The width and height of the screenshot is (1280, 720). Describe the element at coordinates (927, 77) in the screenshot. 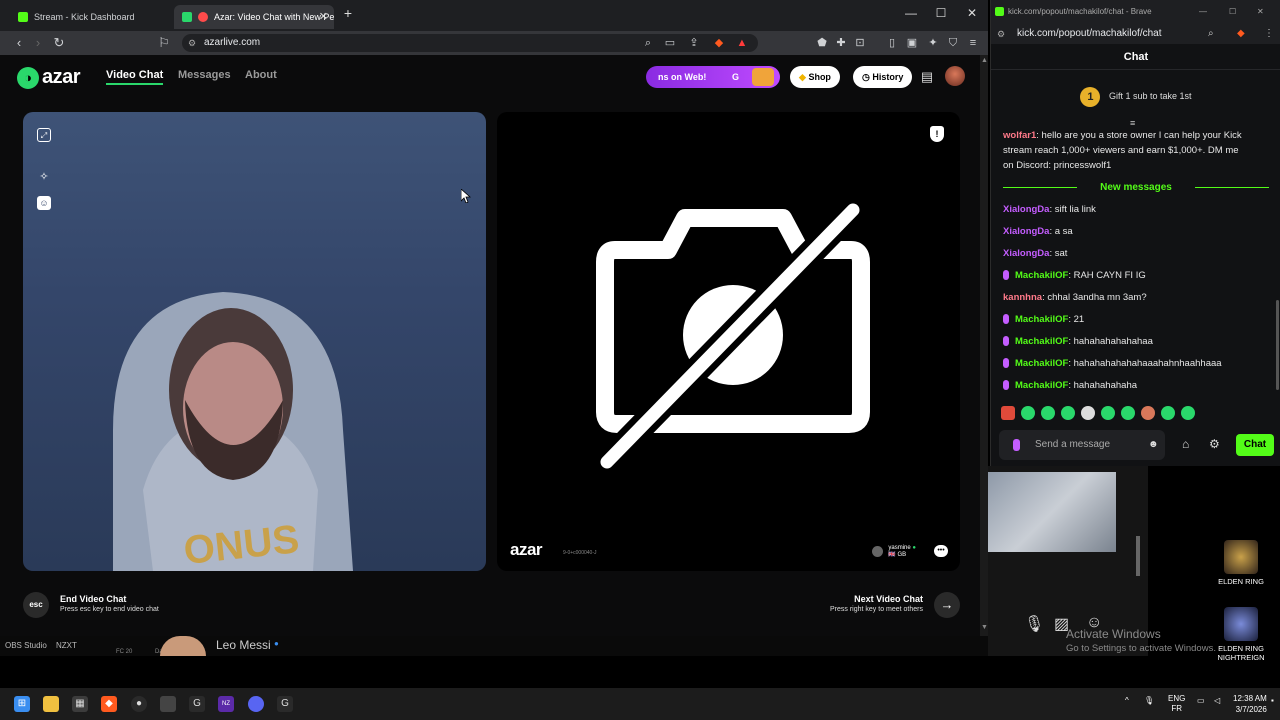

I see `inbox-icon: ▤` at that location.